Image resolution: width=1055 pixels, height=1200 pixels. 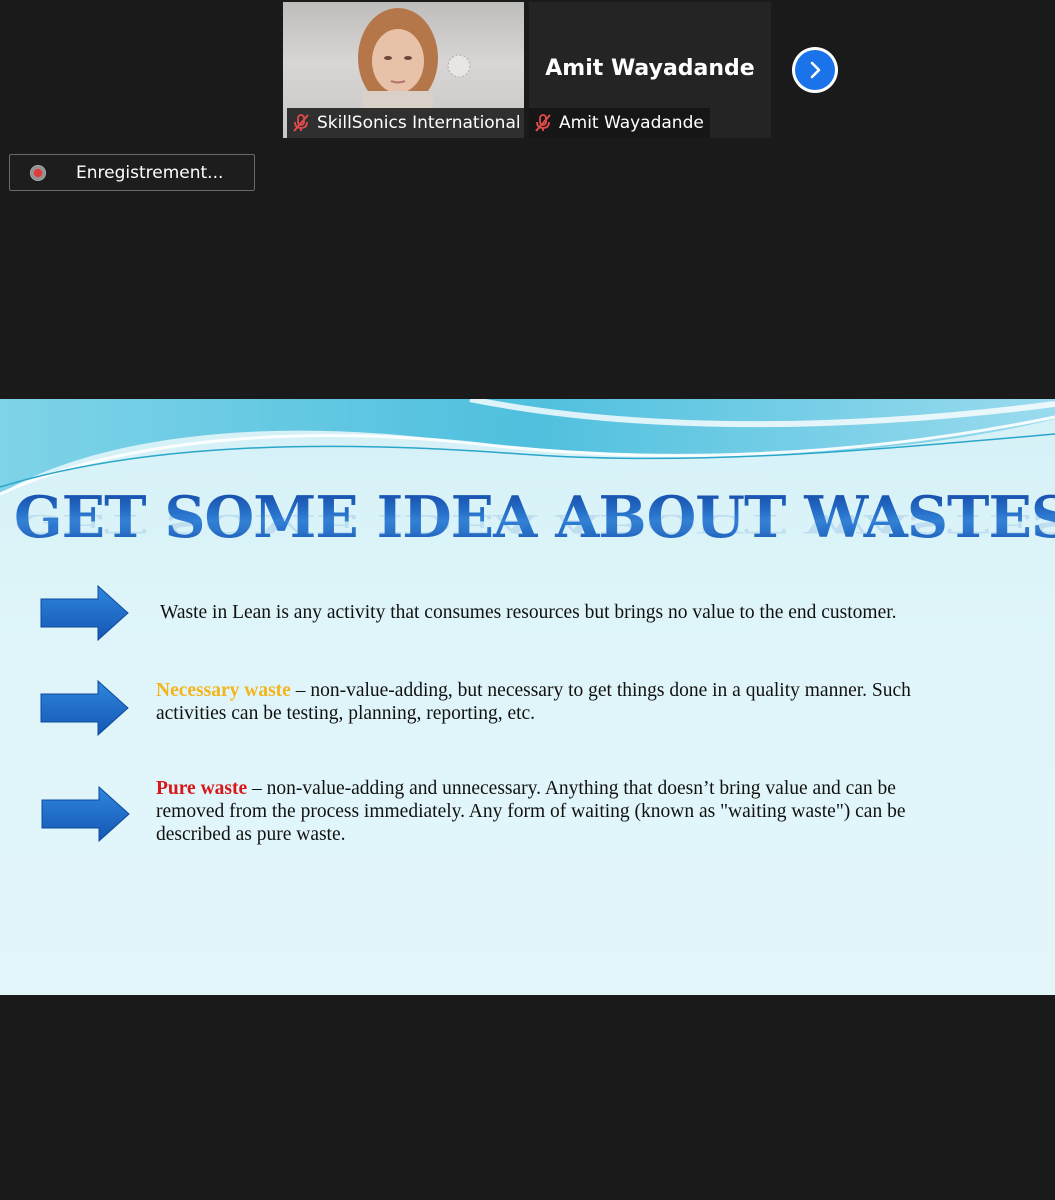 I want to click on chevron-right-icon, so click(x=815, y=70).